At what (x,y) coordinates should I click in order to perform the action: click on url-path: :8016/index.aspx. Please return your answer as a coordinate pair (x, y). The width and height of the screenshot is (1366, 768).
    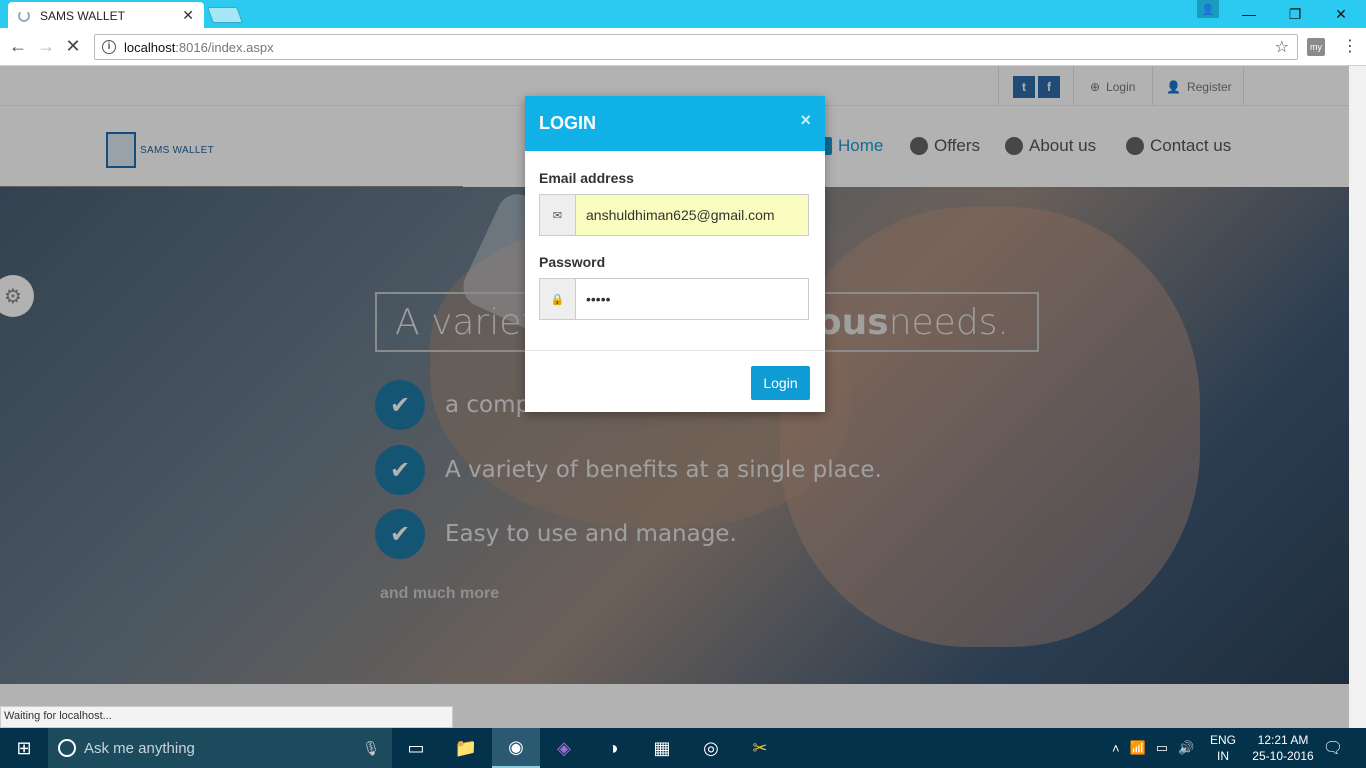
    Looking at the image, I should click on (224, 47).